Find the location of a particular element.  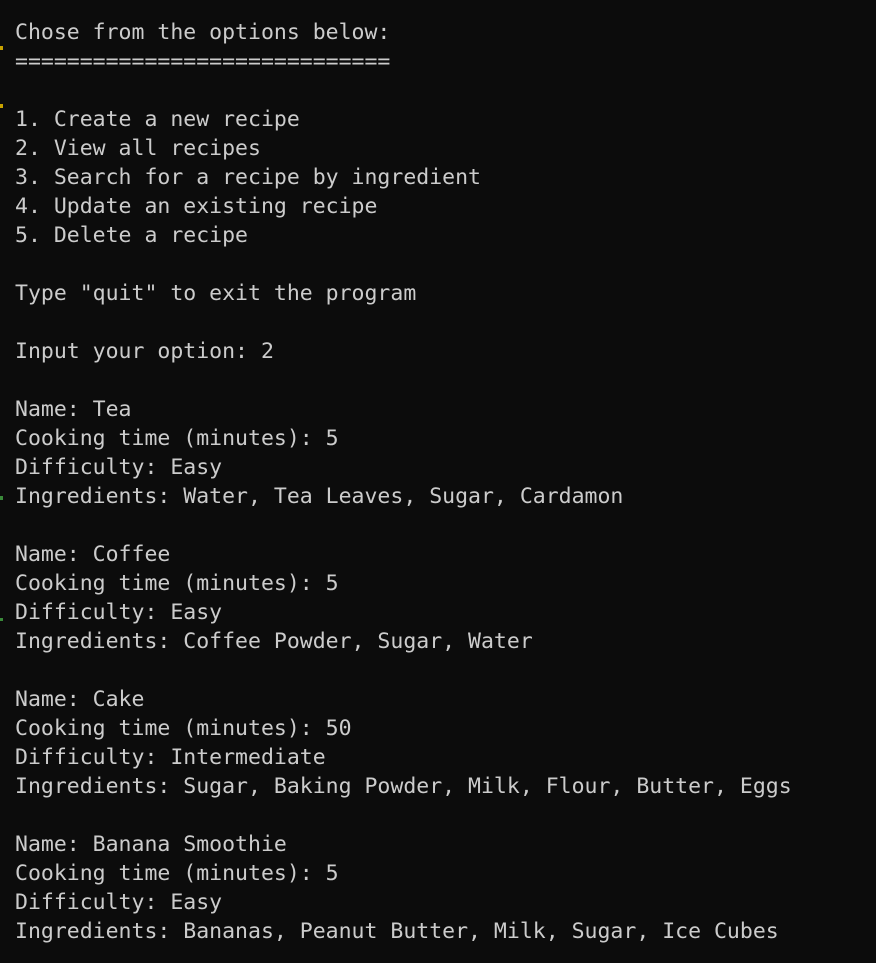

menu-heading: Chose from the options below: is located at coordinates (203, 32).